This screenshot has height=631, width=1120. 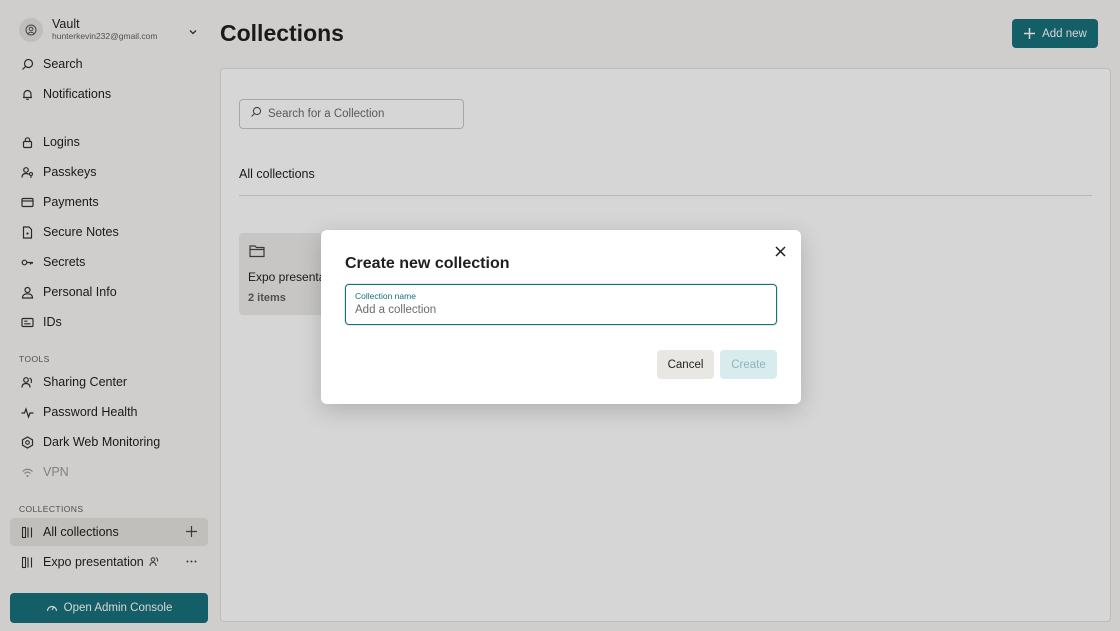 What do you see at coordinates (560, 310) in the screenshot?
I see `collection-name-input` at bounding box center [560, 310].